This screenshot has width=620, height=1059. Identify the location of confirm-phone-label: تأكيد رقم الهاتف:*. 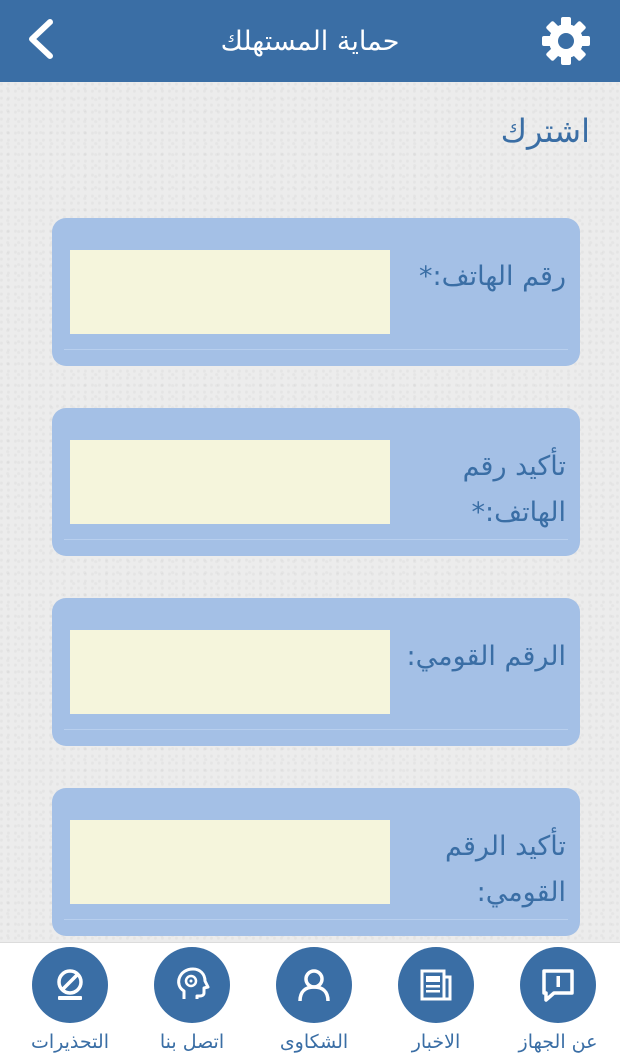
(514, 489).